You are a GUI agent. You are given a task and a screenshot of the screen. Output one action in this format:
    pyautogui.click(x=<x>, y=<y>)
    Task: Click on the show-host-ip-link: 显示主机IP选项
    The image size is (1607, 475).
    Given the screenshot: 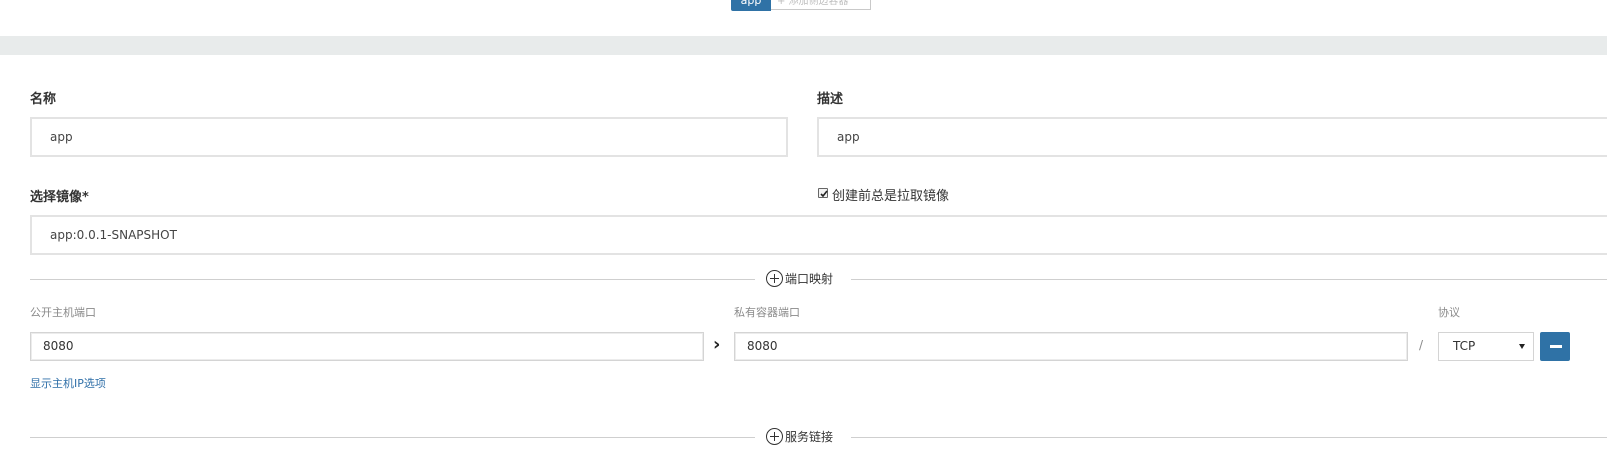 What is the action you would take?
    pyautogui.click(x=68, y=383)
    